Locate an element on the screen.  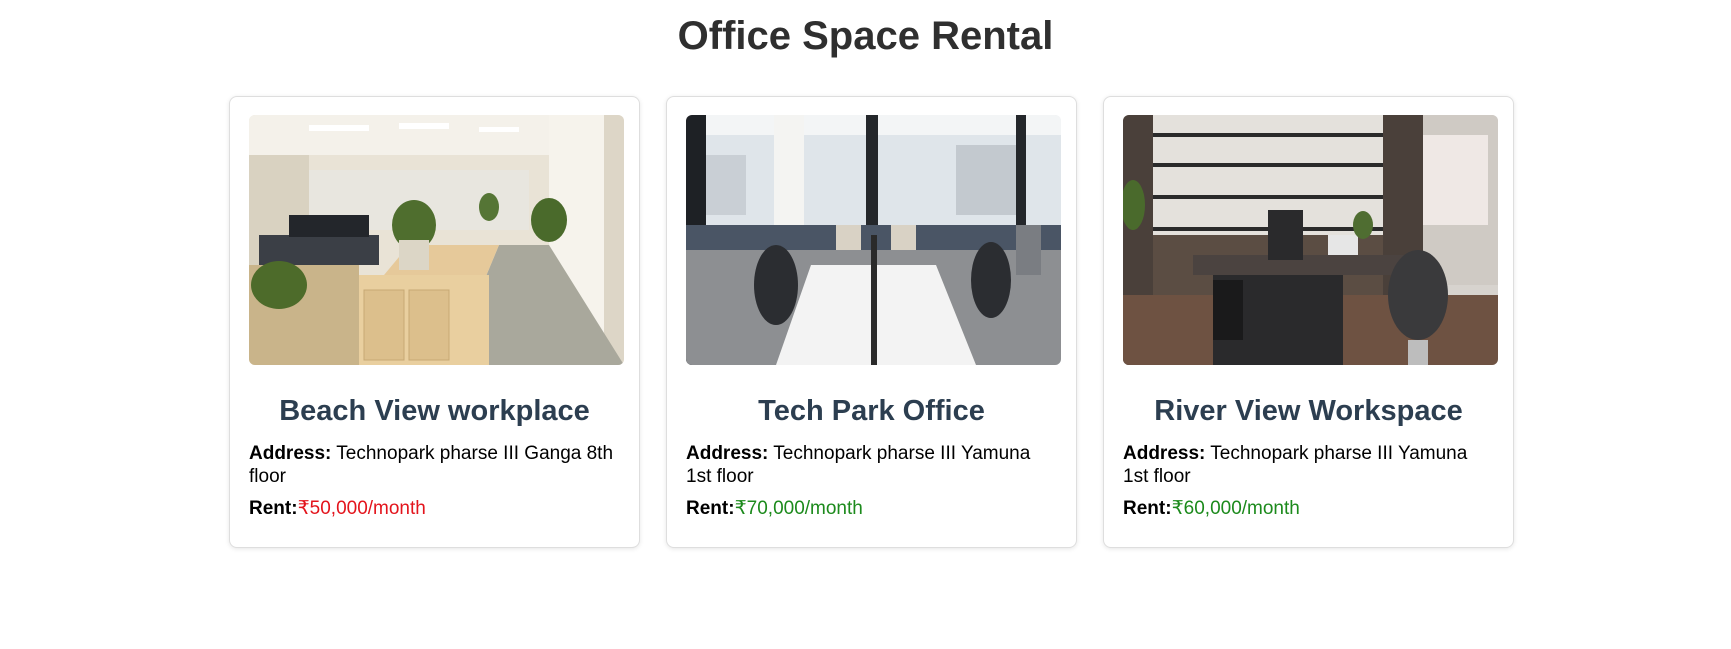
office-title: Tech Park Office is located at coordinates (871, 411).